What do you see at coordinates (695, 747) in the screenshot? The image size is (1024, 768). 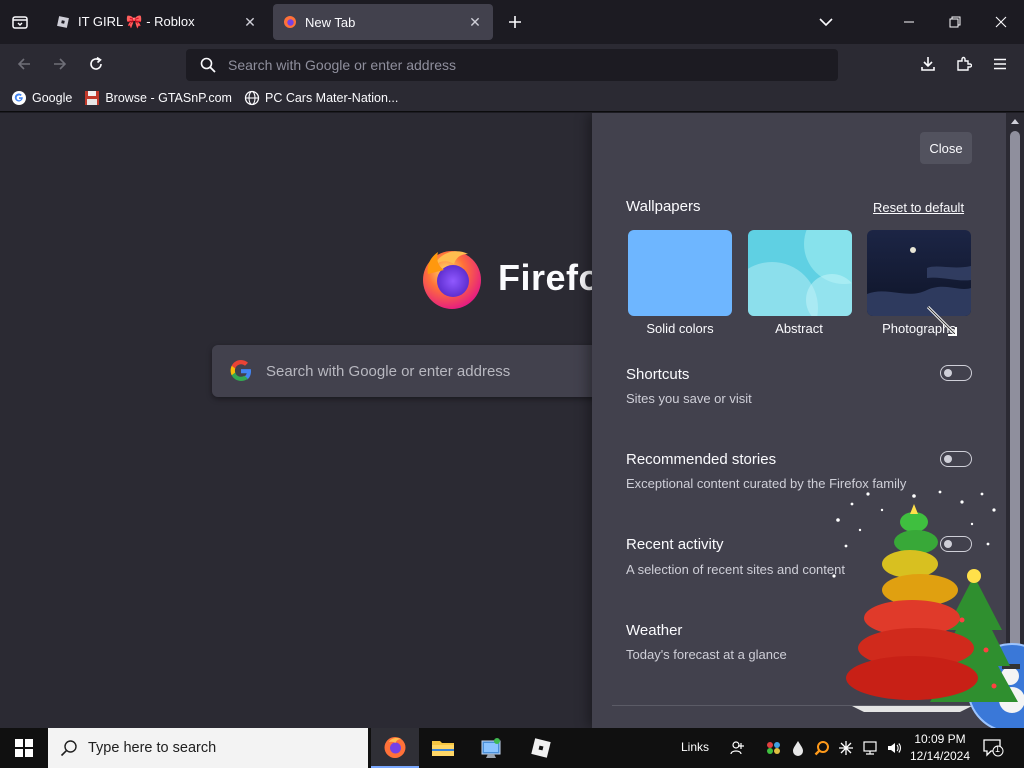 I see `links-toolbar: Links` at bounding box center [695, 747].